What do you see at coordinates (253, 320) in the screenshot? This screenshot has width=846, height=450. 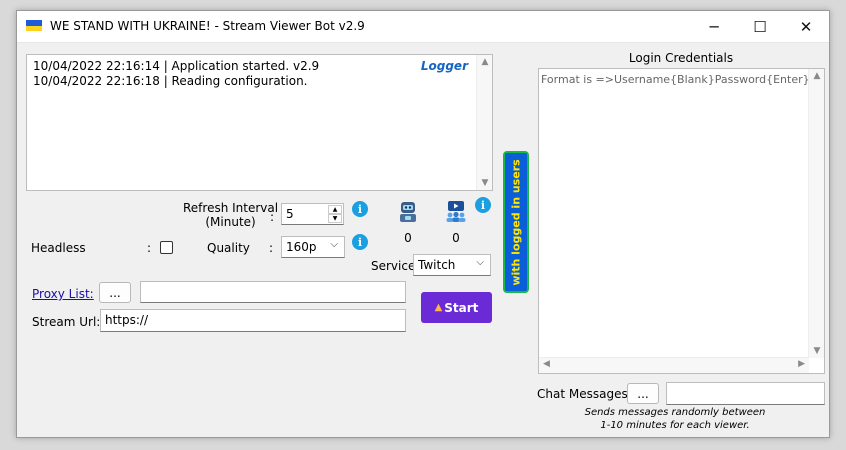 I see `stream-url-input: https://` at bounding box center [253, 320].